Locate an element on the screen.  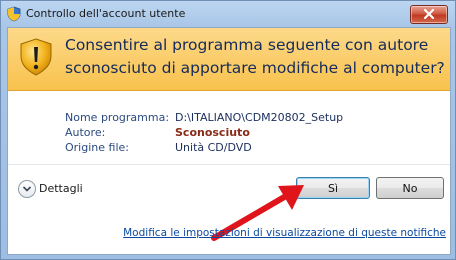
no-button: No is located at coordinates (410, 188).